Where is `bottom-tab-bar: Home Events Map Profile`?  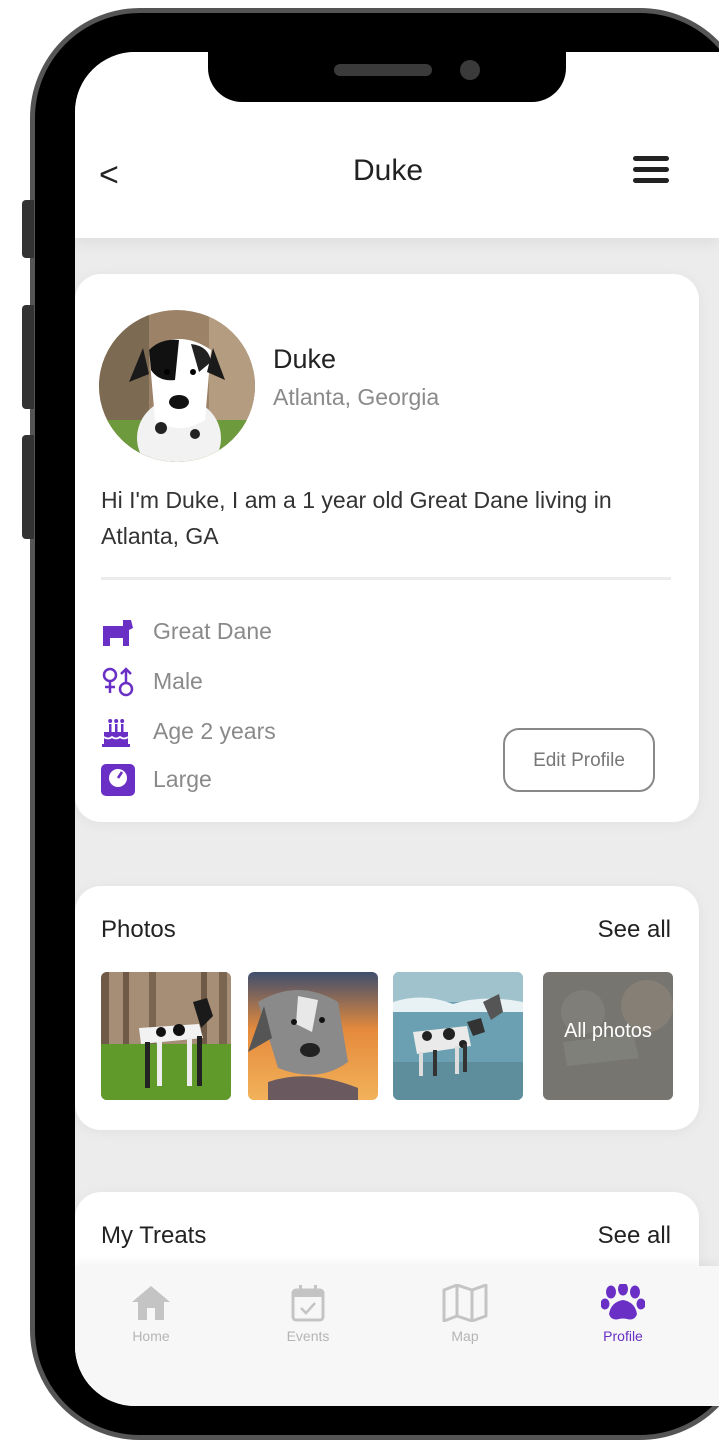 bottom-tab-bar: Home Events Map Profile is located at coordinates (397, 1336).